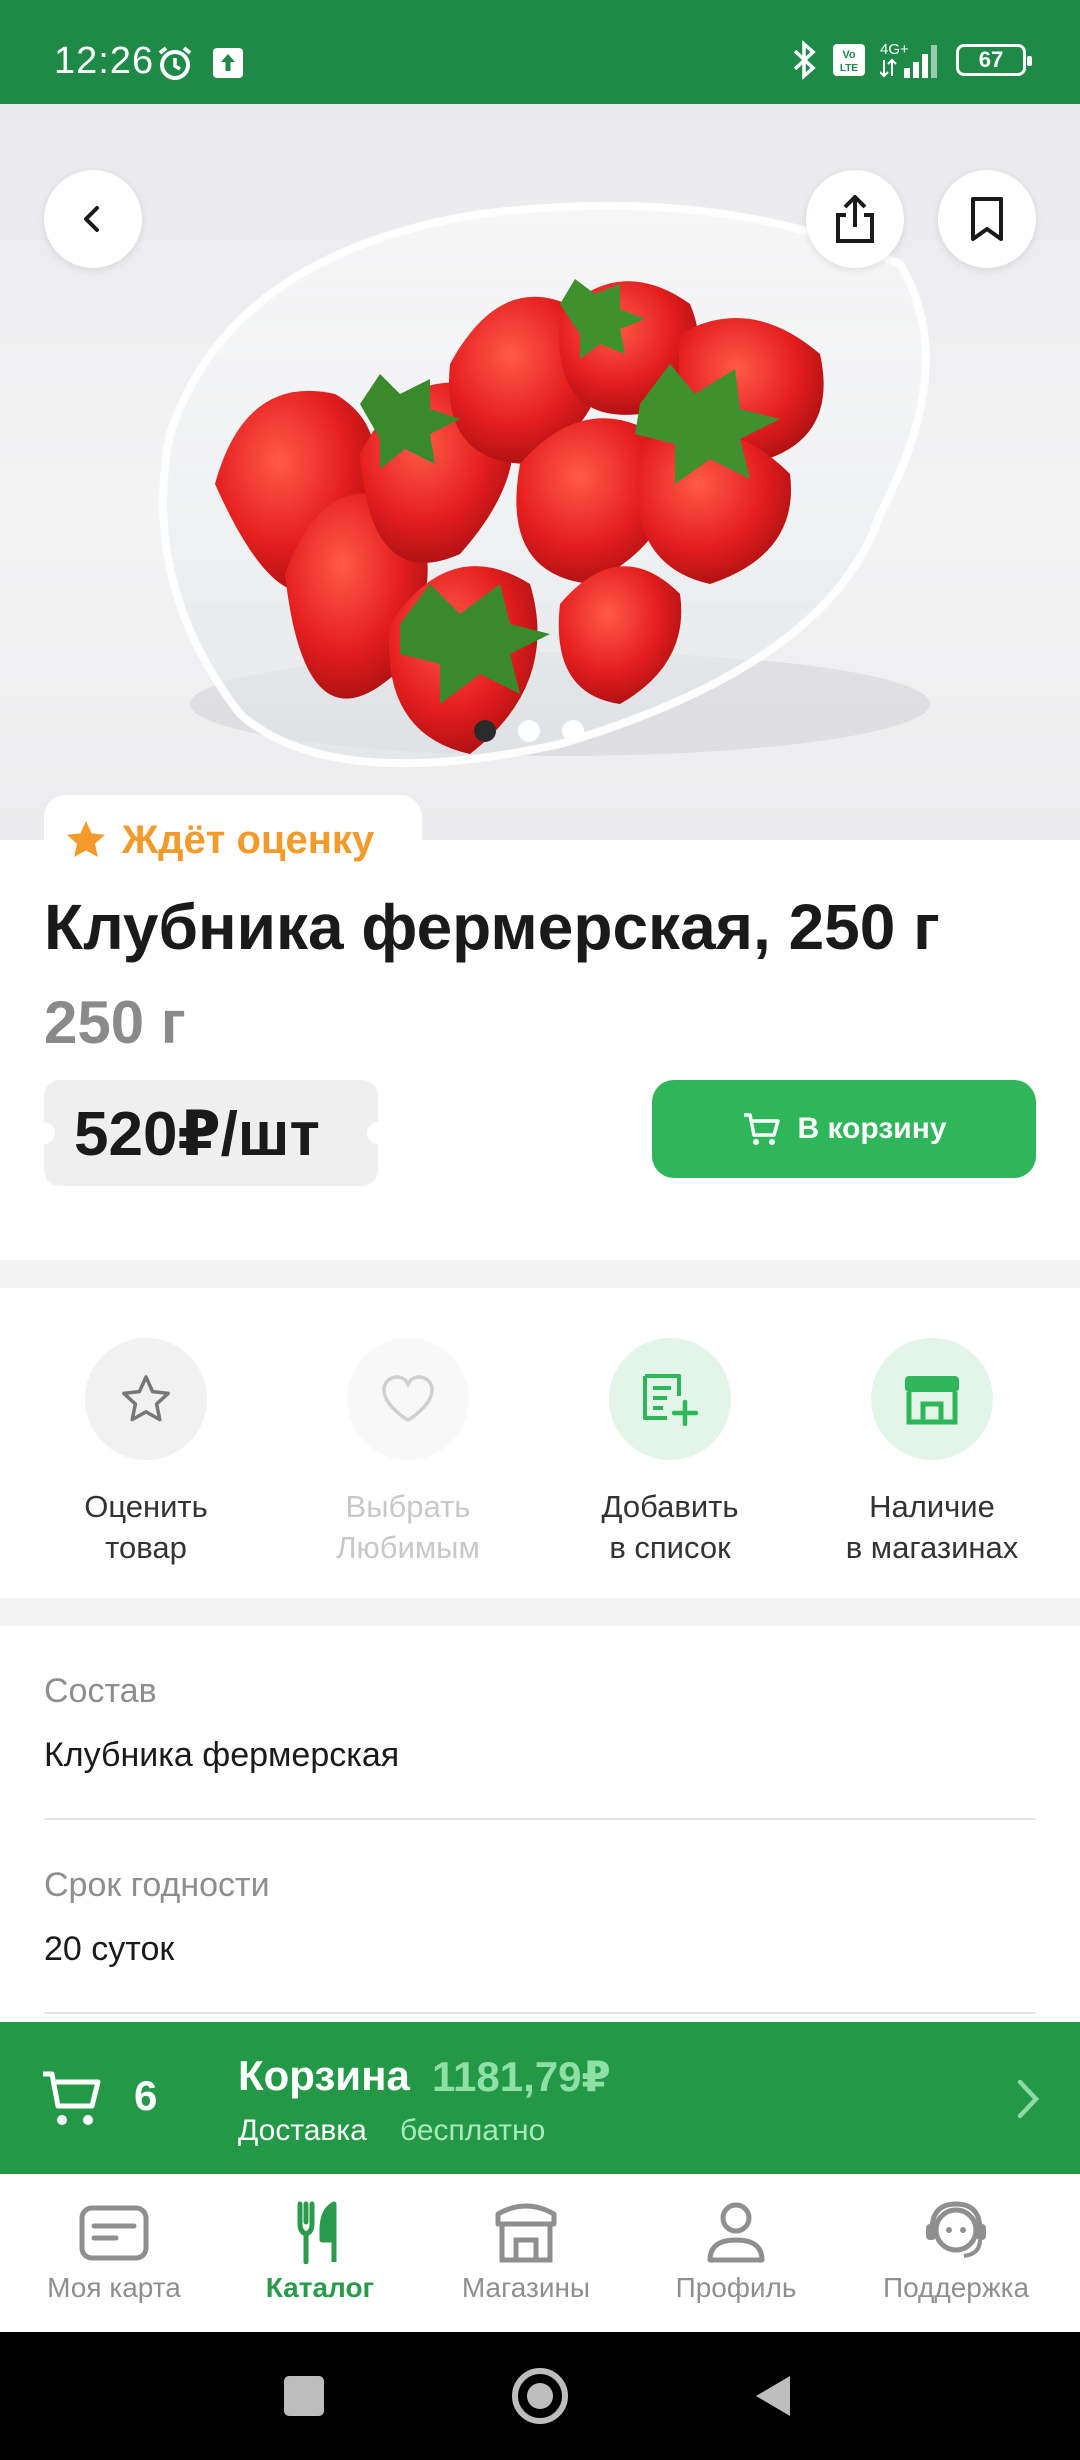  I want to click on product-title: Клубника фермерская, 250 г, so click(492, 927).